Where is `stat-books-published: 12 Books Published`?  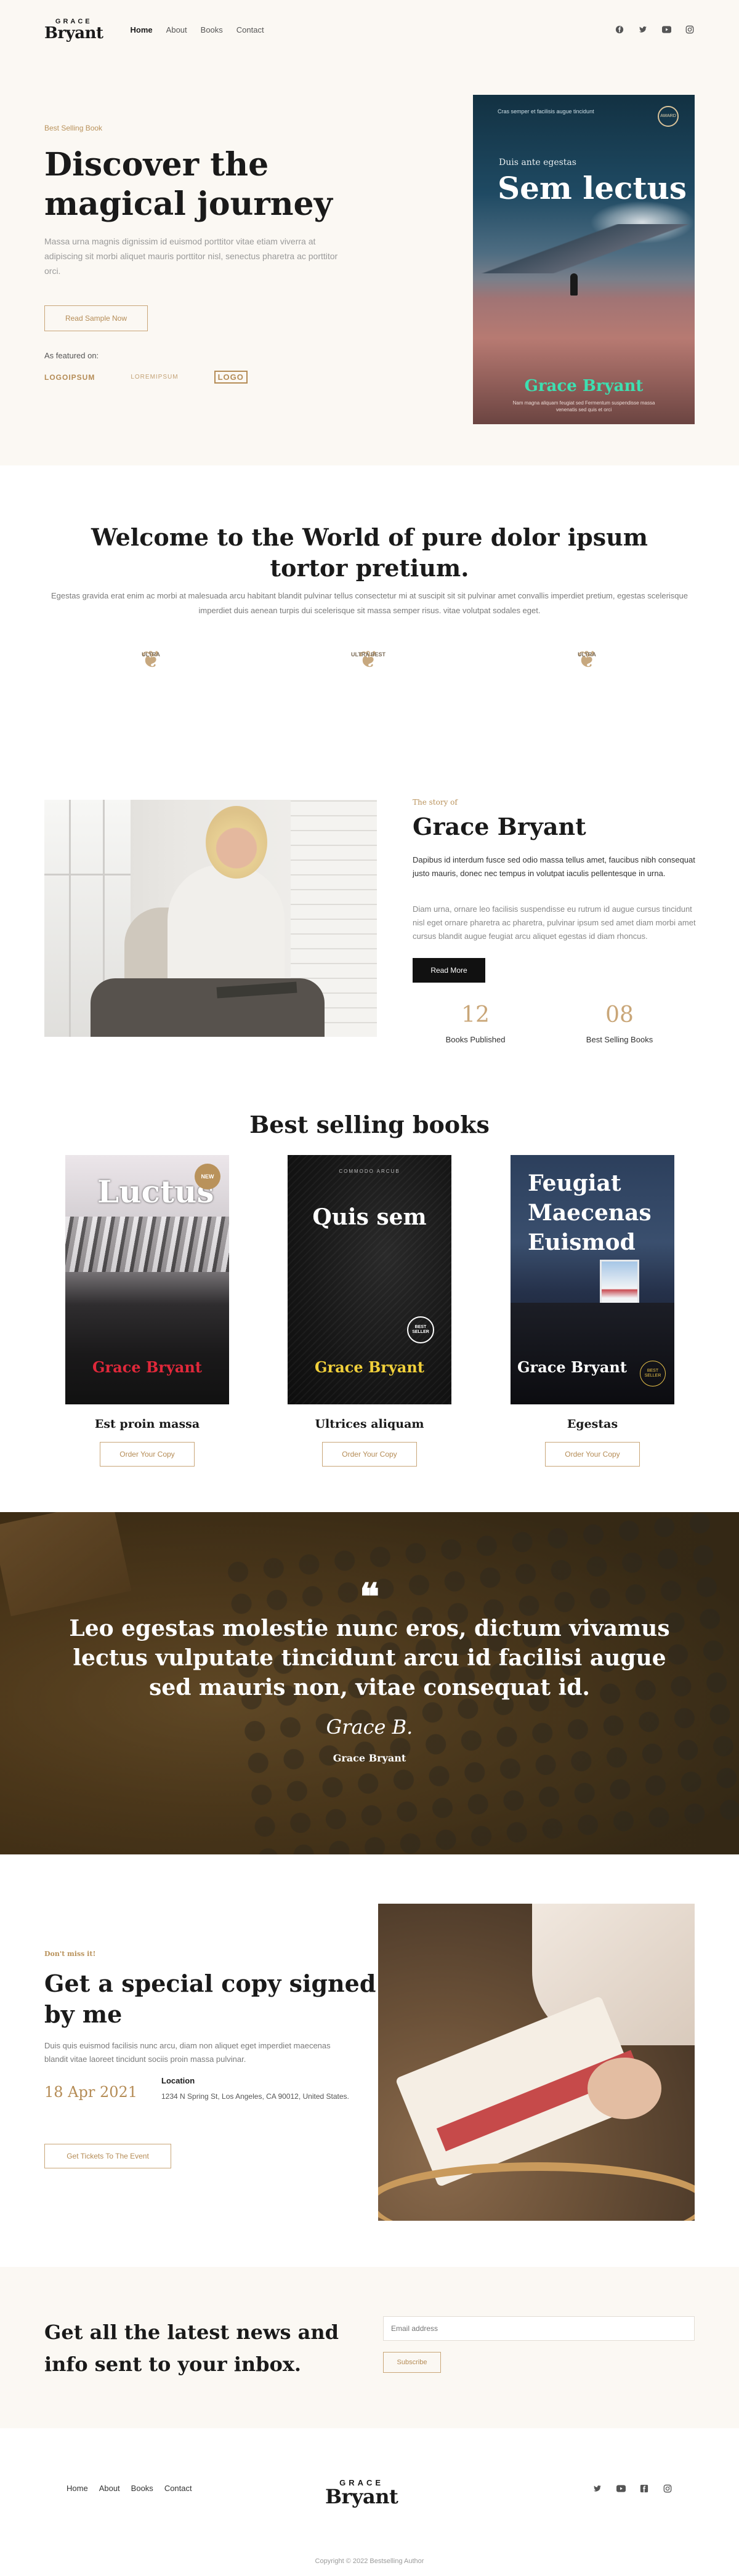 stat-books-published: 12 Books Published is located at coordinates (475, 1023).